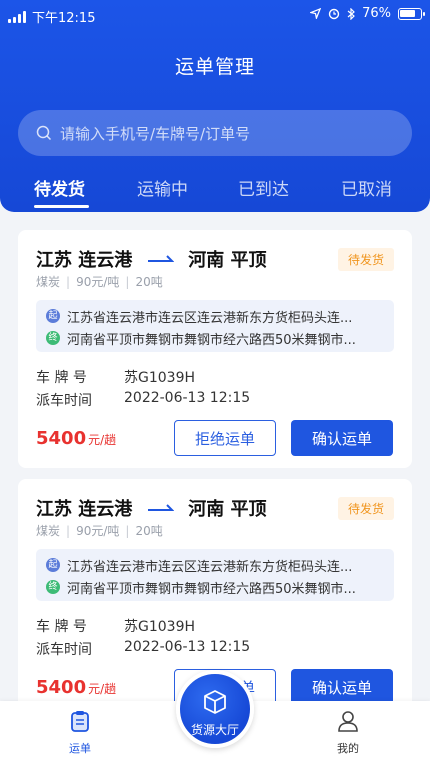 The image size is (430, 765). Describe the element at coordinates (351, 13) in the screenshot. I see `bluetooth-icon` at that location.